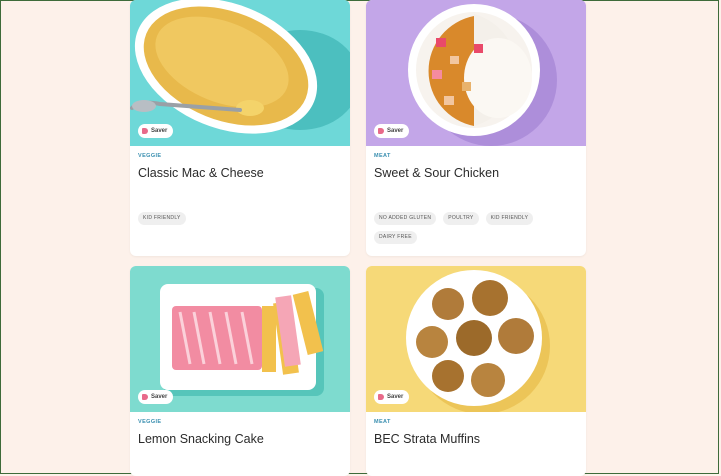 This screenshot has height=476, width=721. What do you see at coordinates (201, 173) in the screenshot?
I see `recipe-title: Classic Mac & Cheese` at bounding box center [201, 173].